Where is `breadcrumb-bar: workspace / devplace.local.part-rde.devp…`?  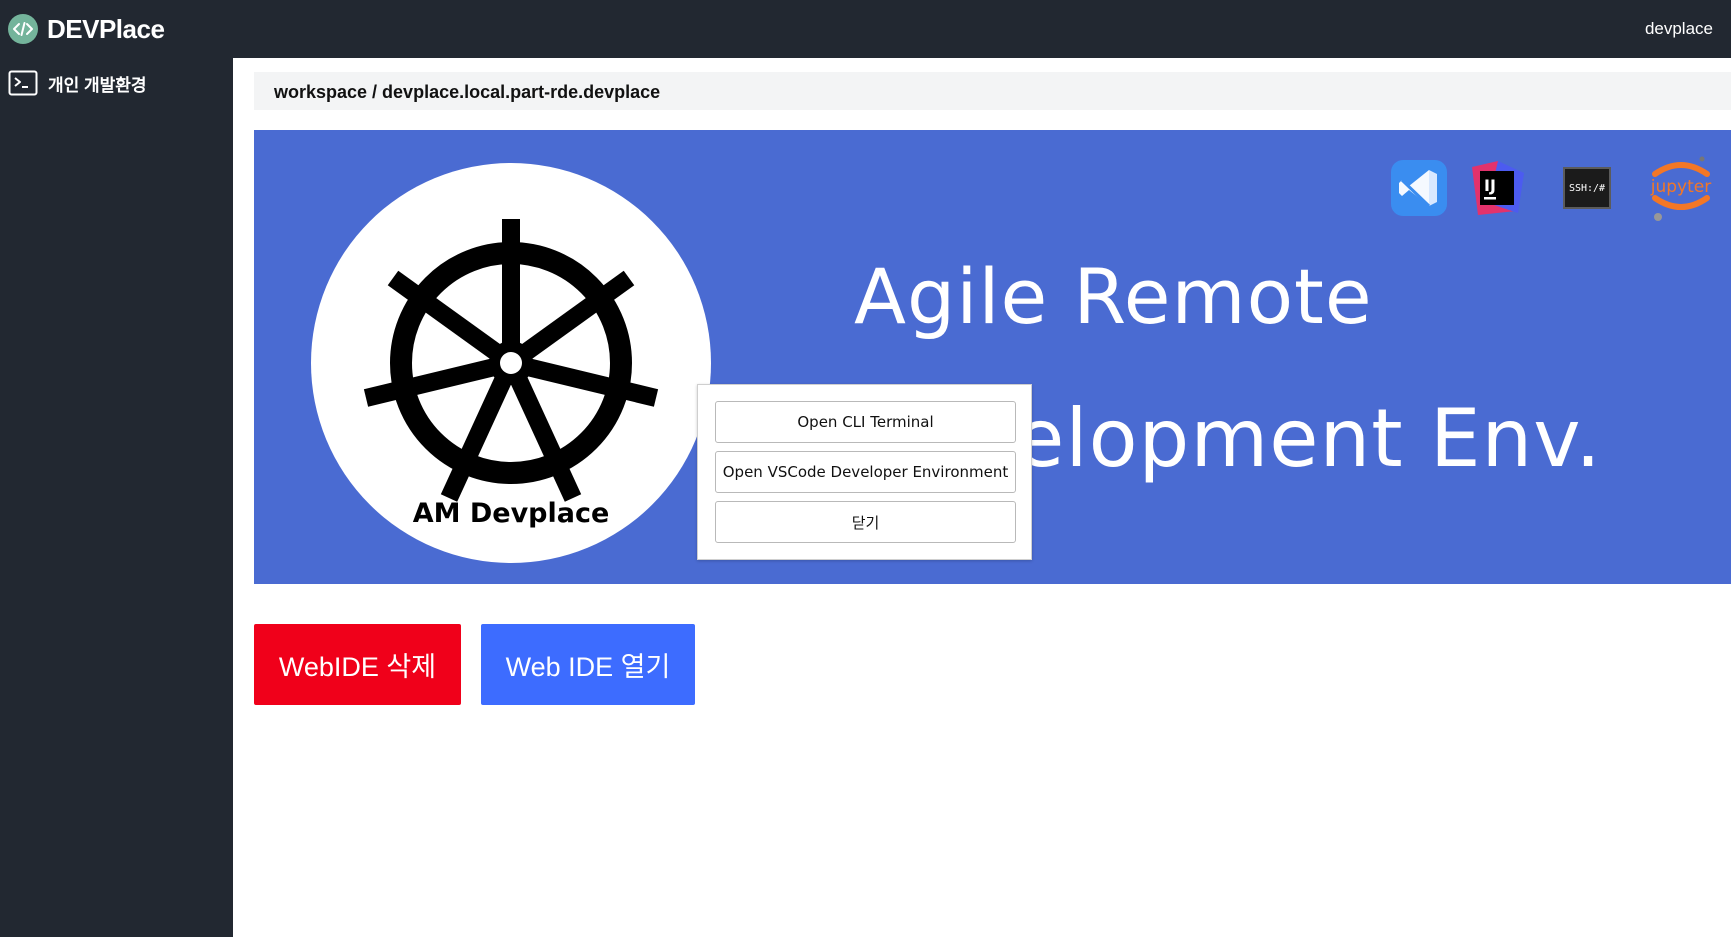
breadcrumb-bar: workspace / devplace.local.part-rde.devp… is located at coordinates (992, 91).